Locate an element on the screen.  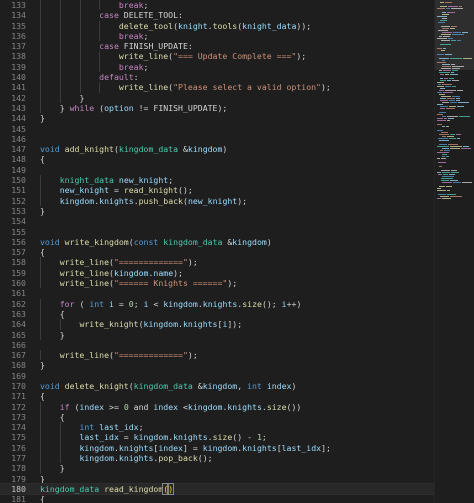
code-line: 137 case FINISH_UPDATE: is located at coordinates (217, 46).